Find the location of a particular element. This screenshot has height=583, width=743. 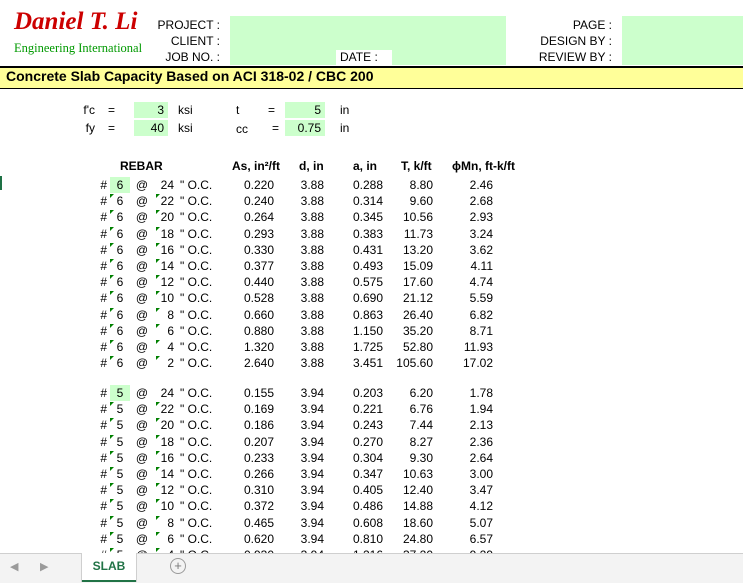

moment-capacity: 6.57 is located at coordinates (481, 538).